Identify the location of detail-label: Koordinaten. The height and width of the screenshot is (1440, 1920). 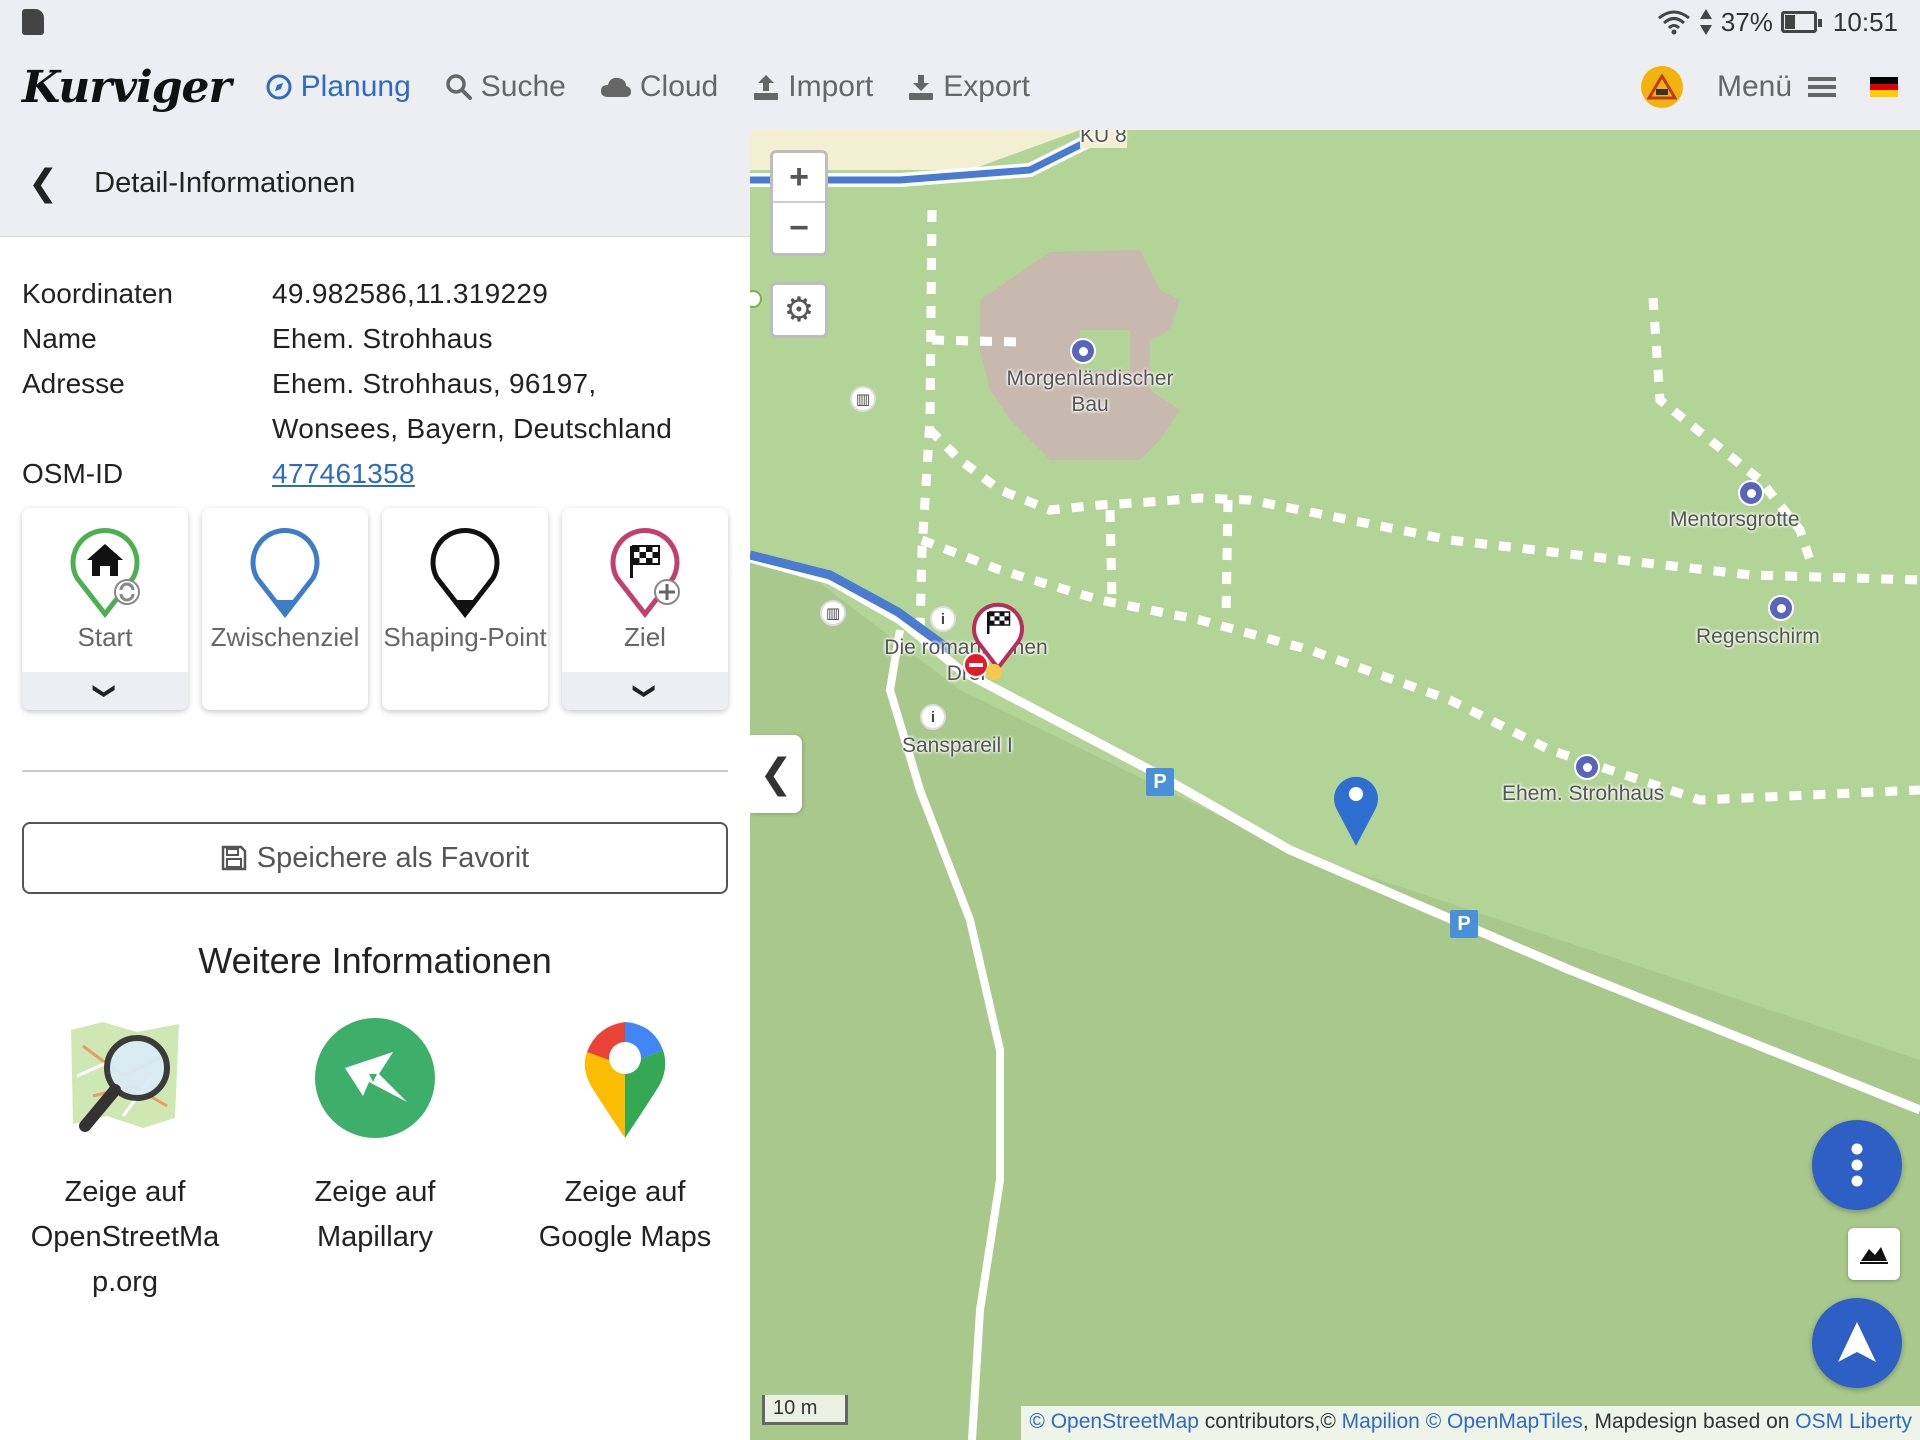
(98, 293).